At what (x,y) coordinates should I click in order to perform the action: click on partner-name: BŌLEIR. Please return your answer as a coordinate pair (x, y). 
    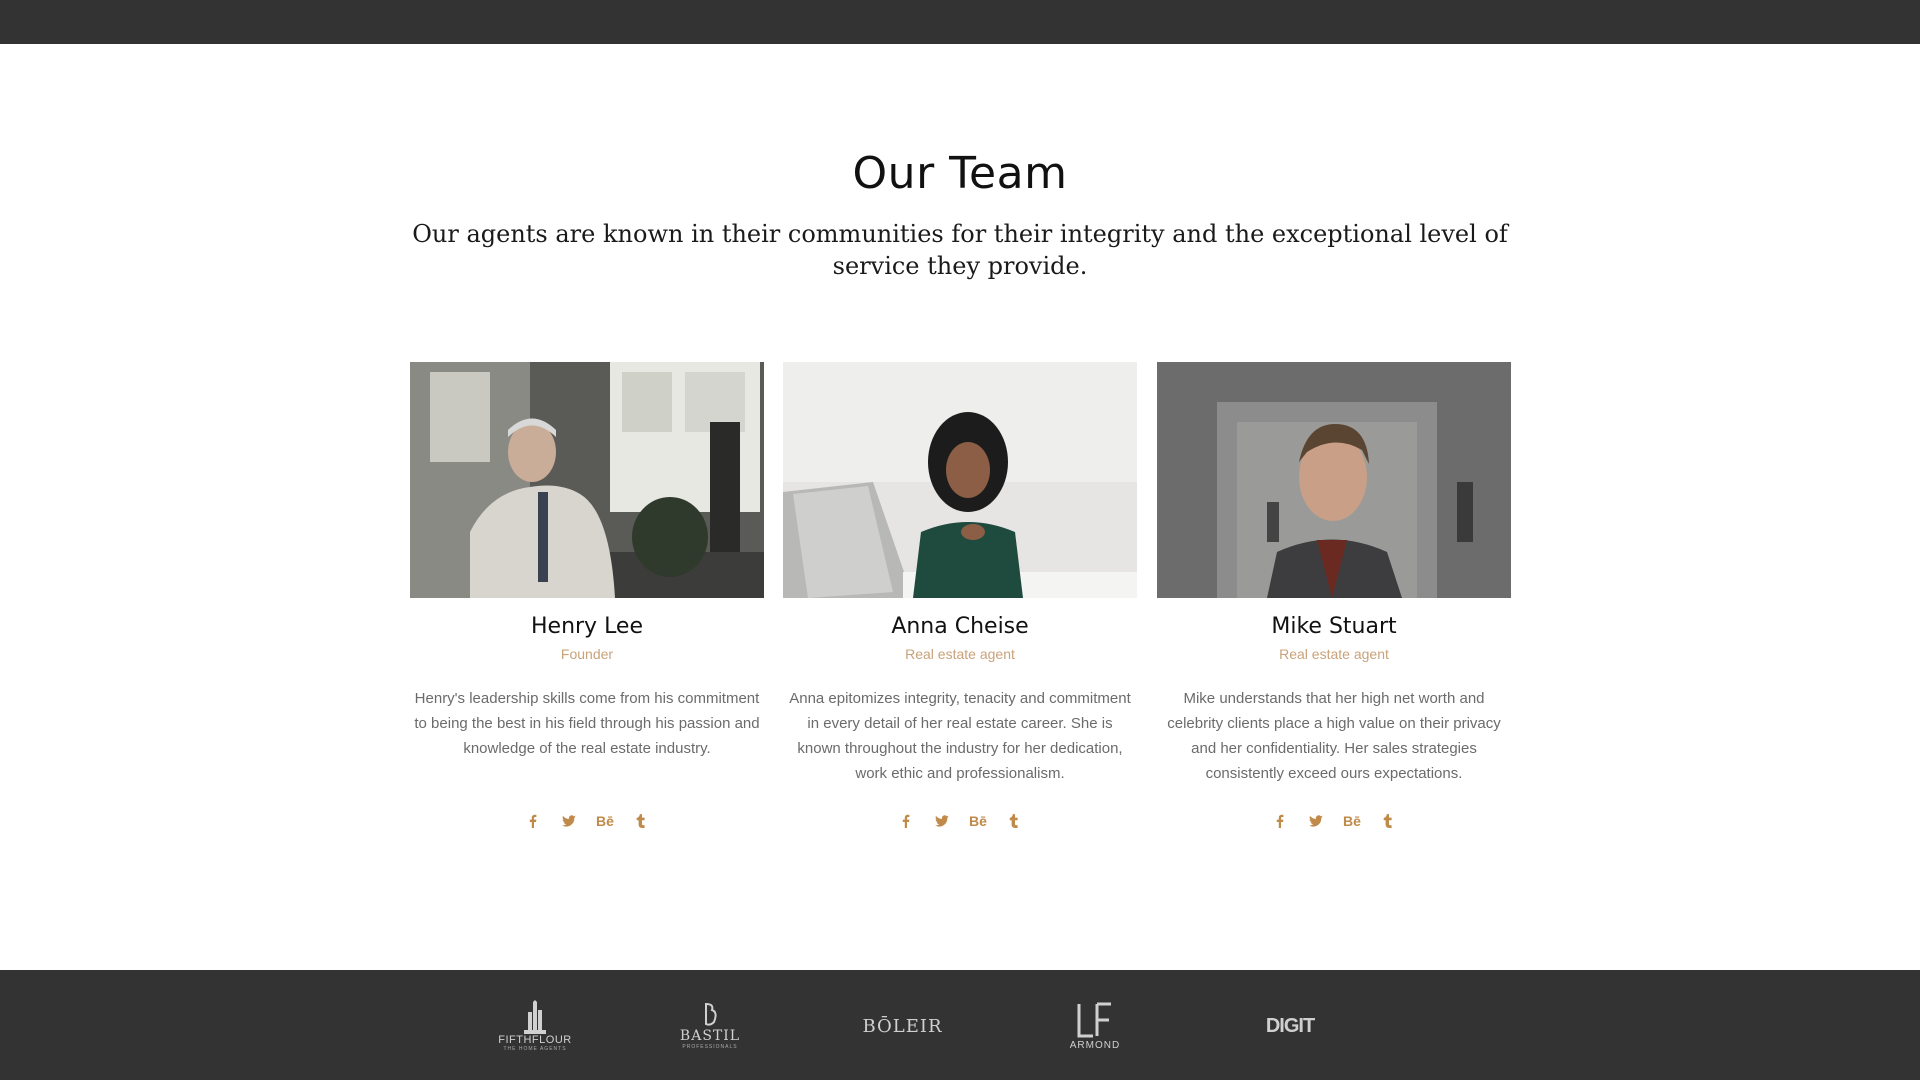
    Looking at the image, I should click on (902, 1026).